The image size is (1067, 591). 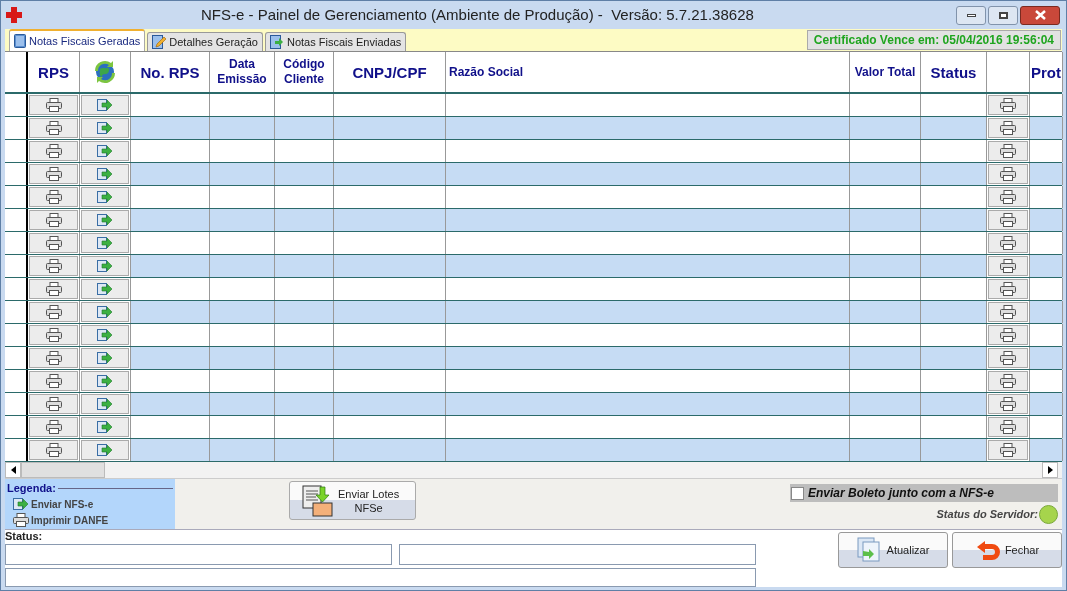 I want to click on scroll-right-button, so click(x=1050, y=470).